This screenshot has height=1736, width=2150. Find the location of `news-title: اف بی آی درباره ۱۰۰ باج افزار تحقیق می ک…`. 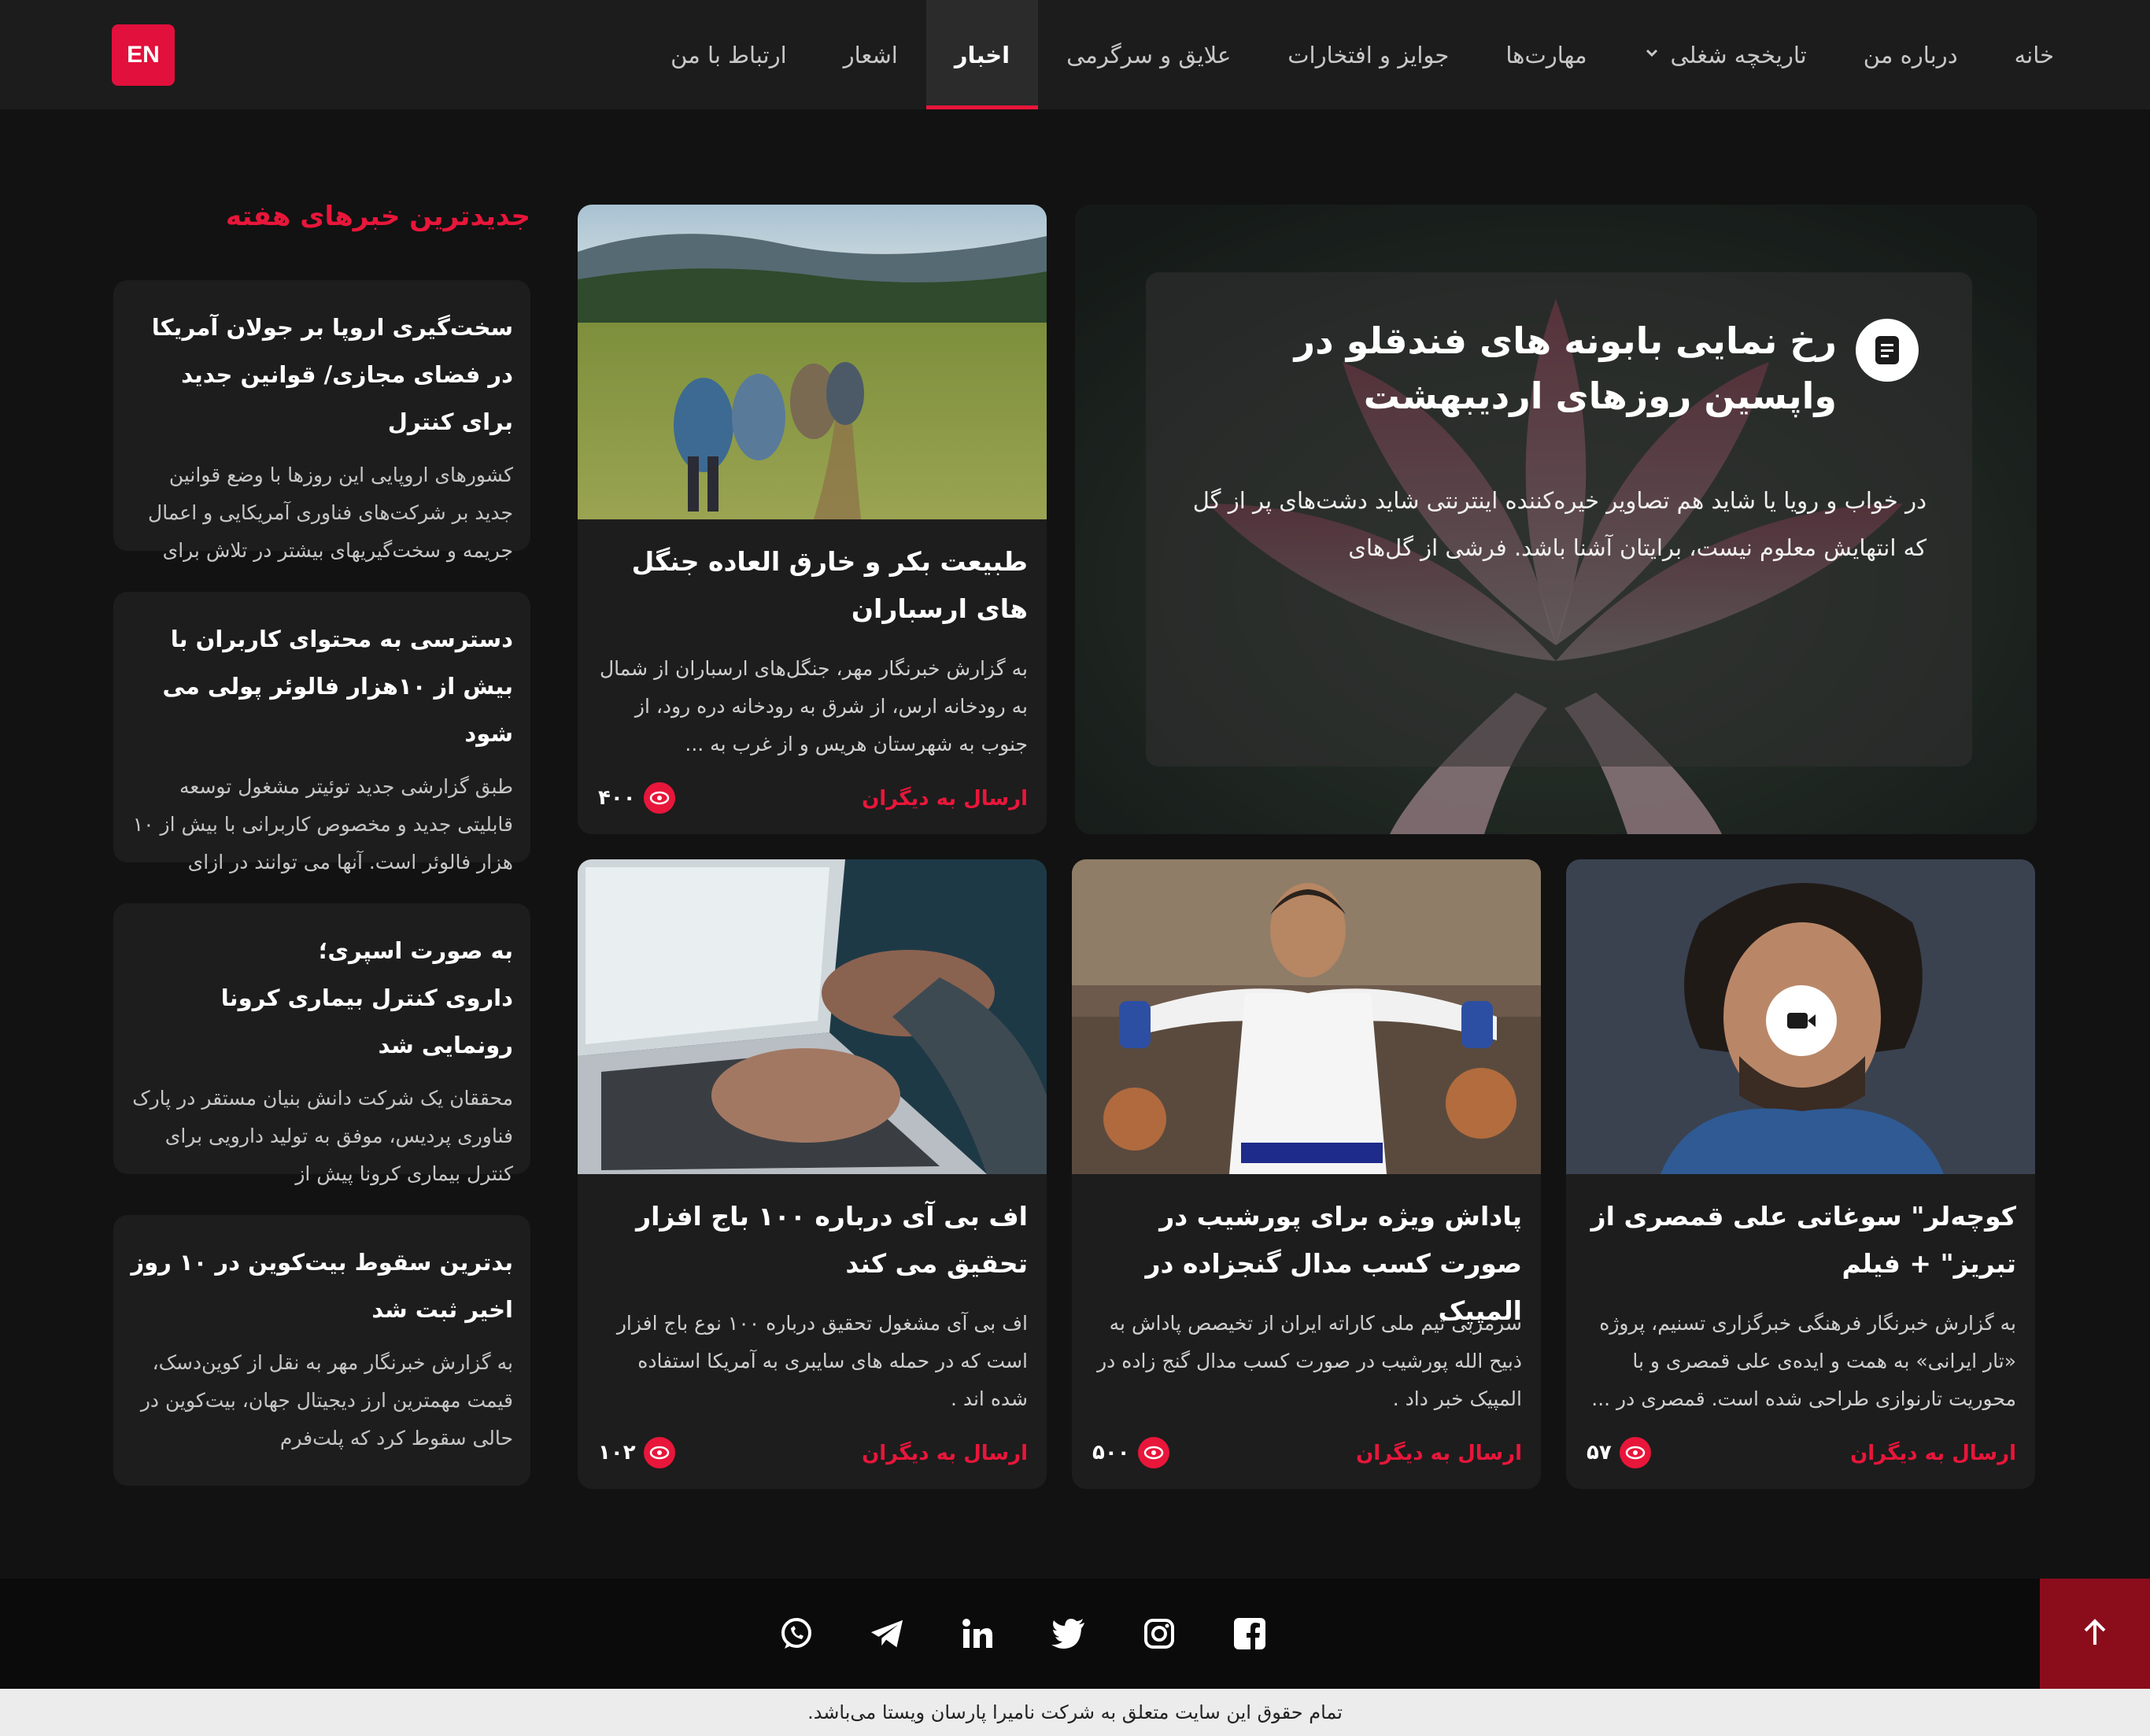

news-title: اف بی آی درباره ۱۰۰ باج افزار تحقیق می ک… is located at coordinates (813, 1240).